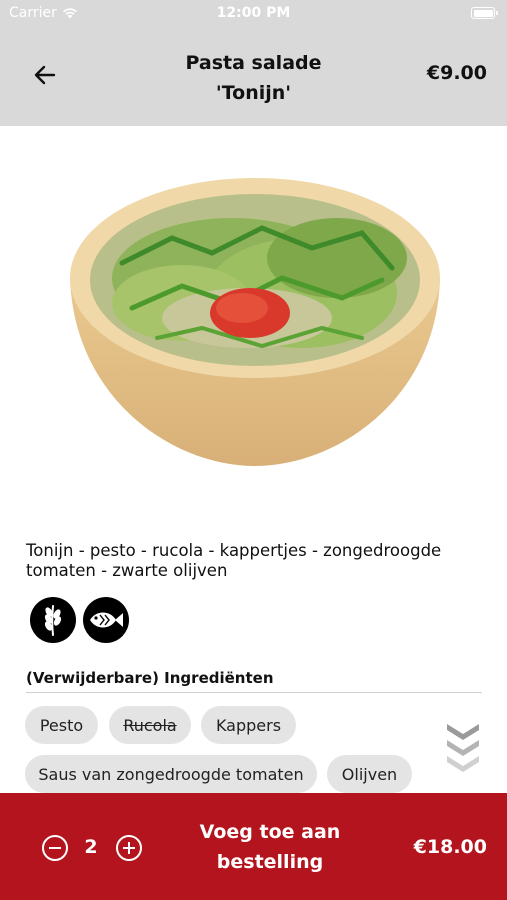 This screenshot has height=900, width=507. I want to click on wheat-badge, so click(53, 620).